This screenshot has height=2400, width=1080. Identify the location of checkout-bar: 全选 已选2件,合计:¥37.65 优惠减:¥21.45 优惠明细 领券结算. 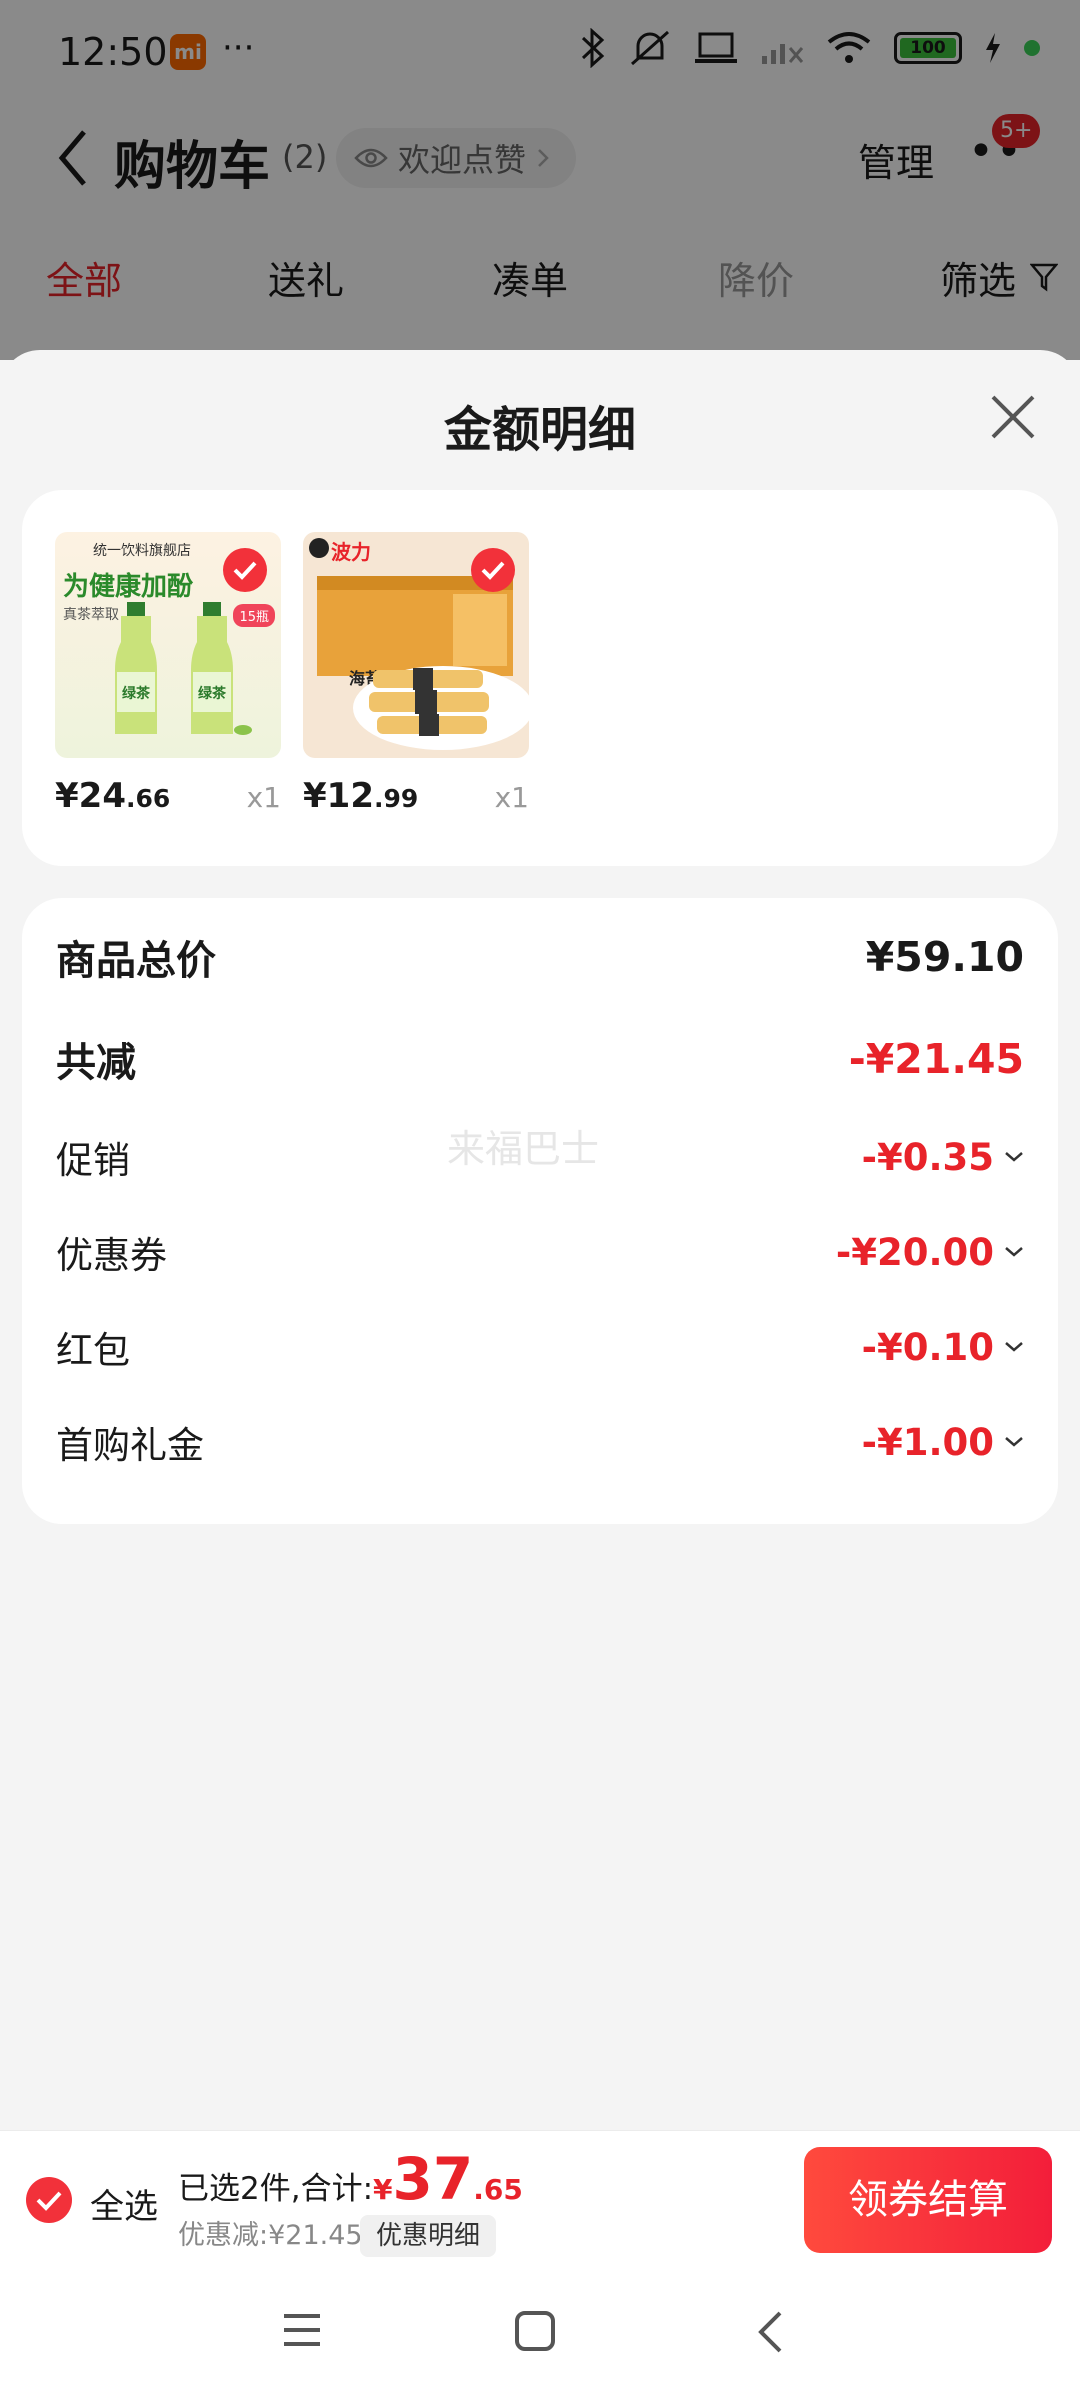
(540, 2200).